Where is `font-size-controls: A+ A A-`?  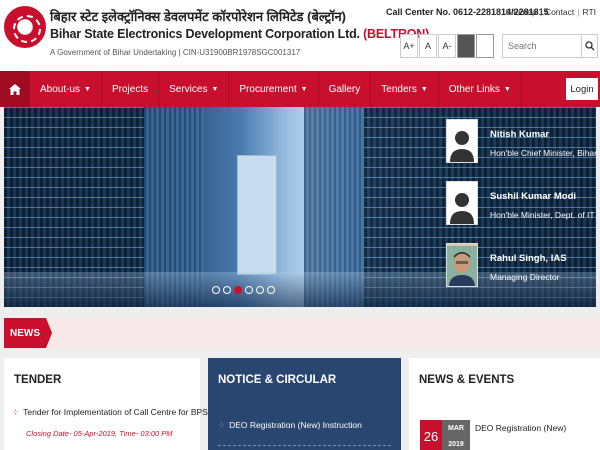
font-size-controls: A+ A A- is located at coordinates (428, 46).